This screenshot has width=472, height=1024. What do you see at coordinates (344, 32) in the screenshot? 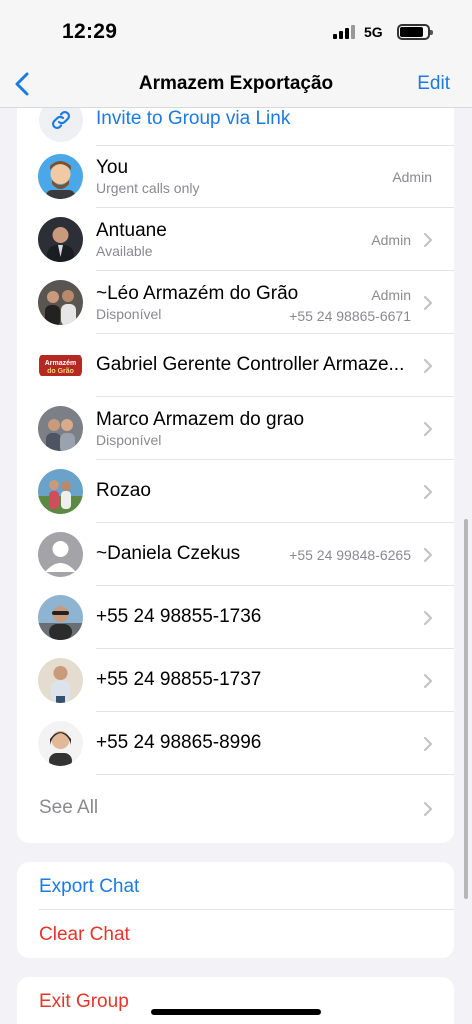
I see `signal-icon` at bounding box center [344, 32].